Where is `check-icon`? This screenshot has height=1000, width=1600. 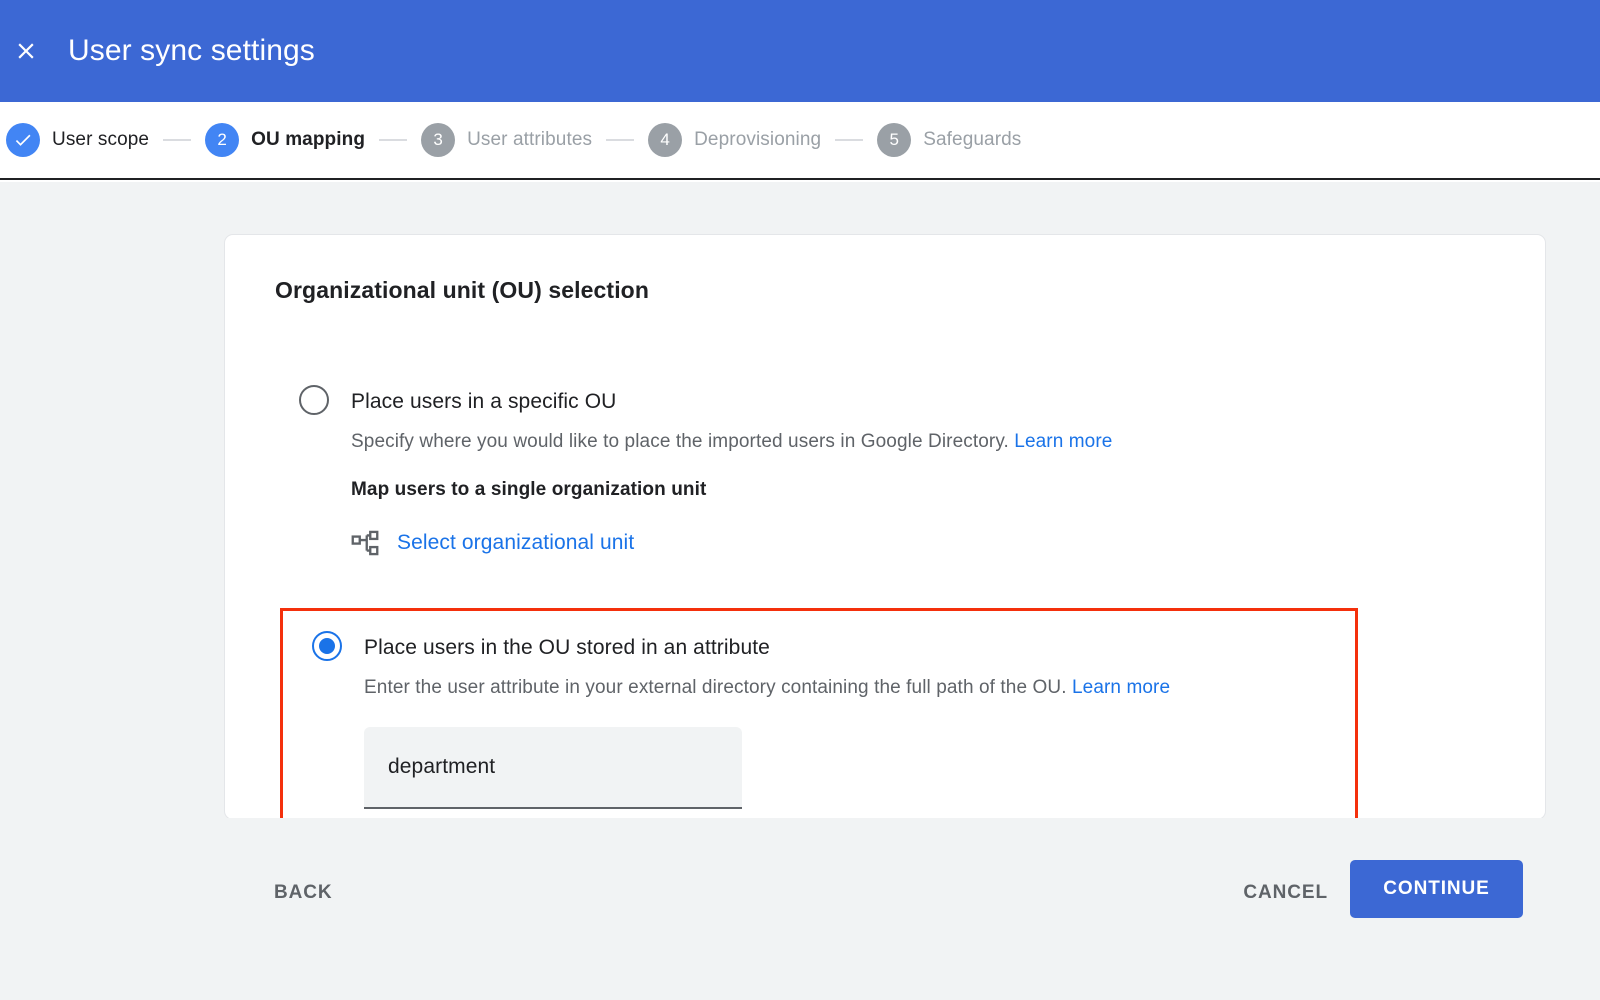
check-icon is located at coordinates (23, 140).